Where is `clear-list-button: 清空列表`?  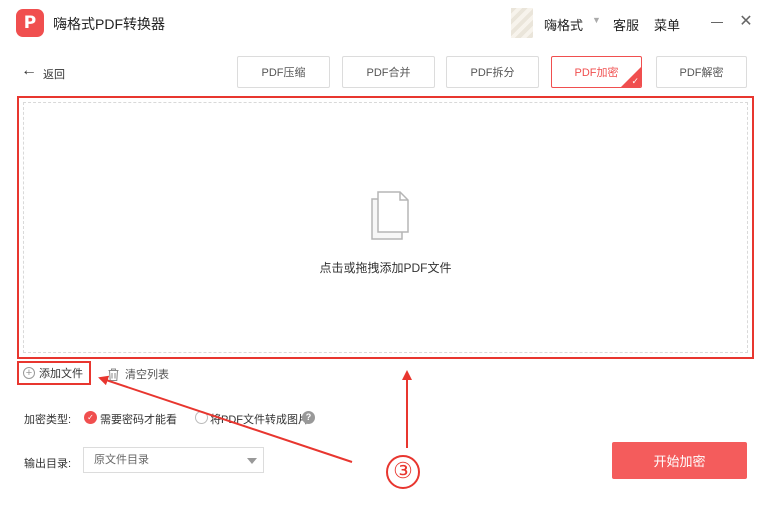
clear-list-button: 清空列表 is located at coordinates (138, 374).